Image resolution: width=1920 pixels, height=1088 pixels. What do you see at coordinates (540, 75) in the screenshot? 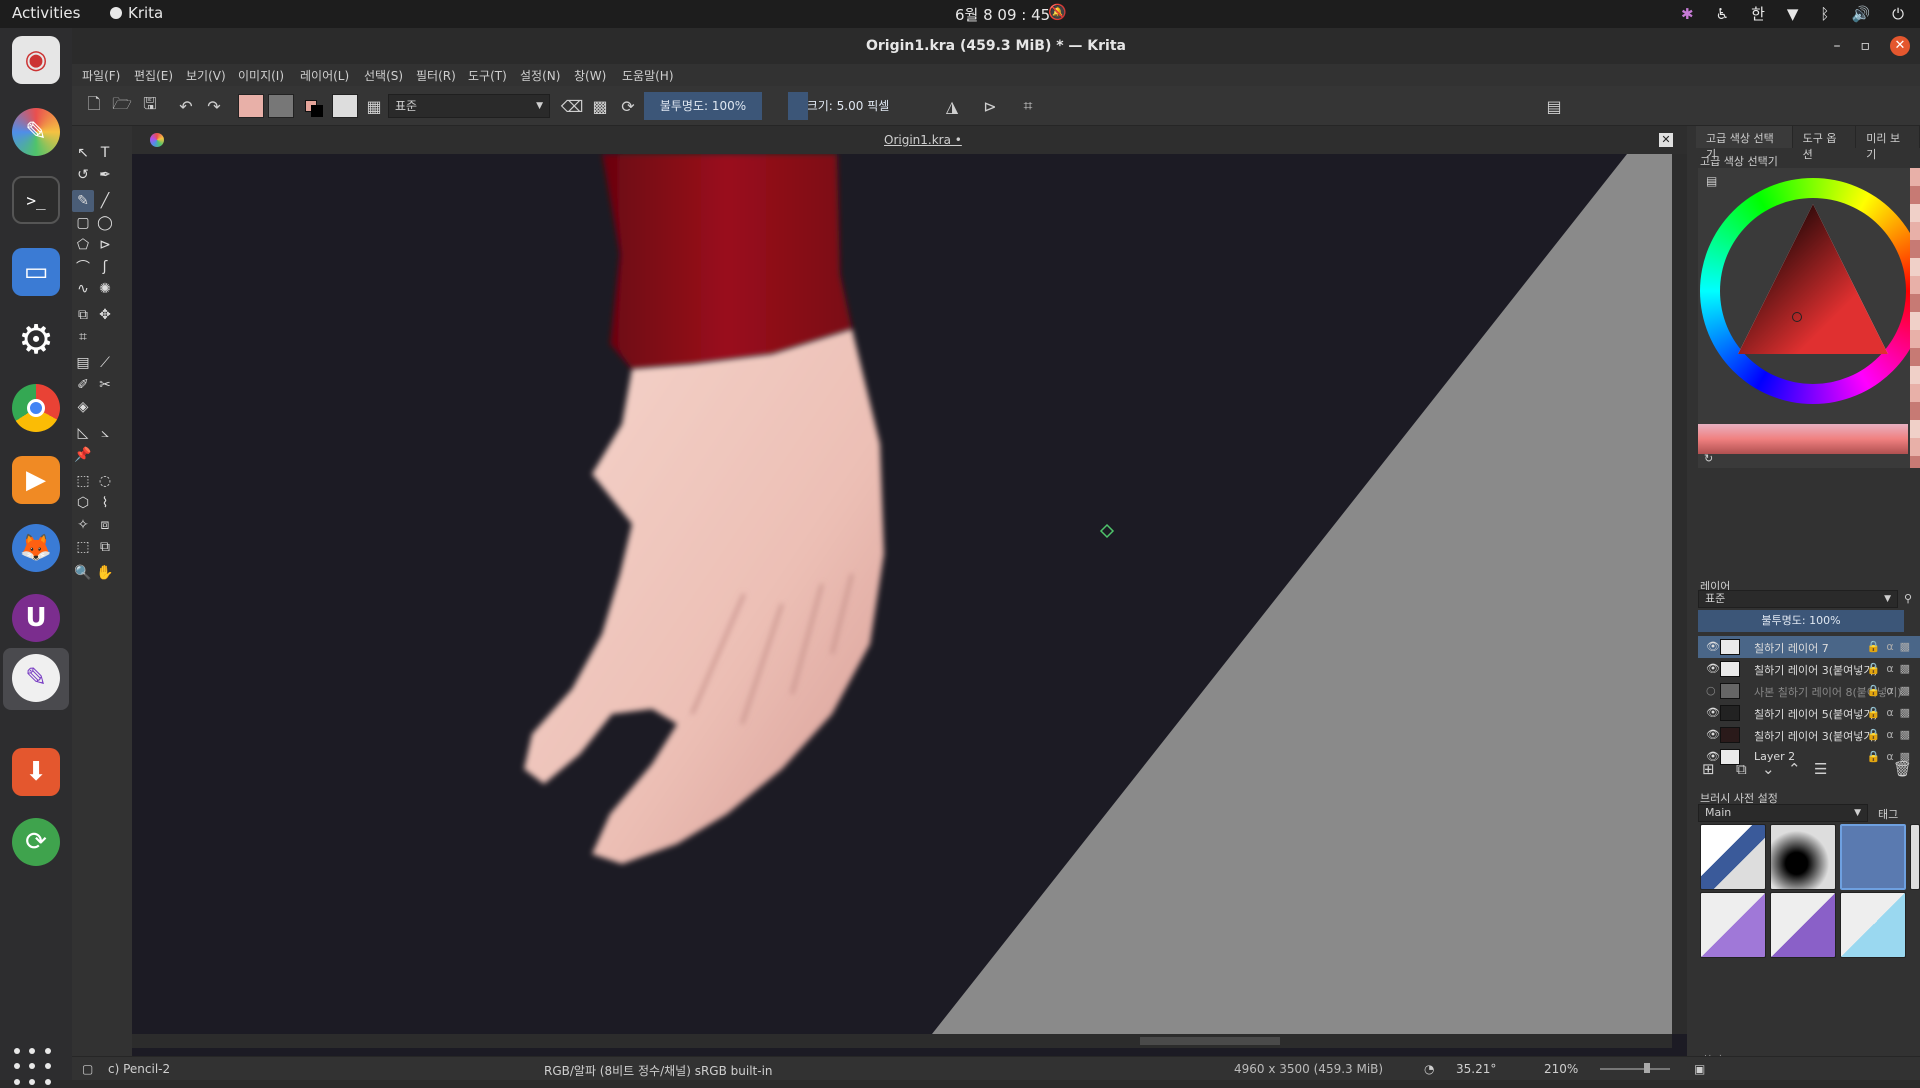
I see `menu-settings: 설정(N)` at bounding box center [540, 75].